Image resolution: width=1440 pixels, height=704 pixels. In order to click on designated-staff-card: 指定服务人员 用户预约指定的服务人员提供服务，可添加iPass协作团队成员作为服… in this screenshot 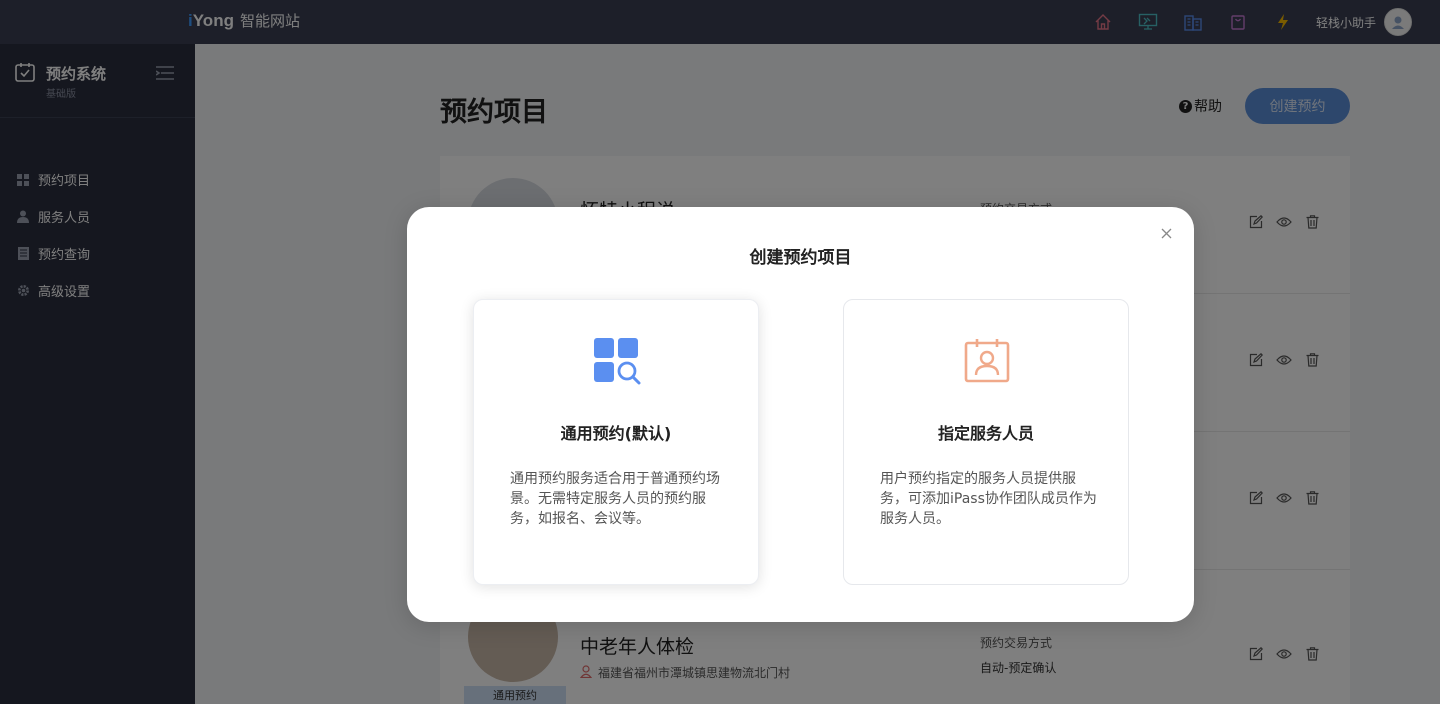, I will do `click(986, 442)`.